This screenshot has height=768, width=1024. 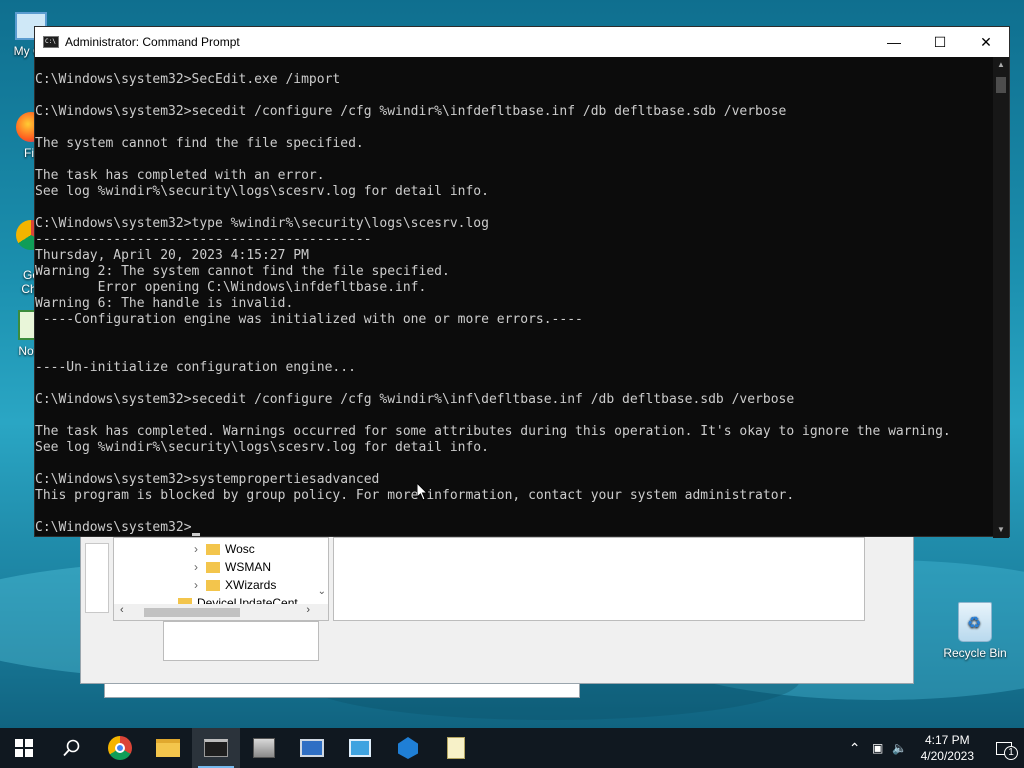 I want to click on minimize-button: —, so click(x=894, y=42).